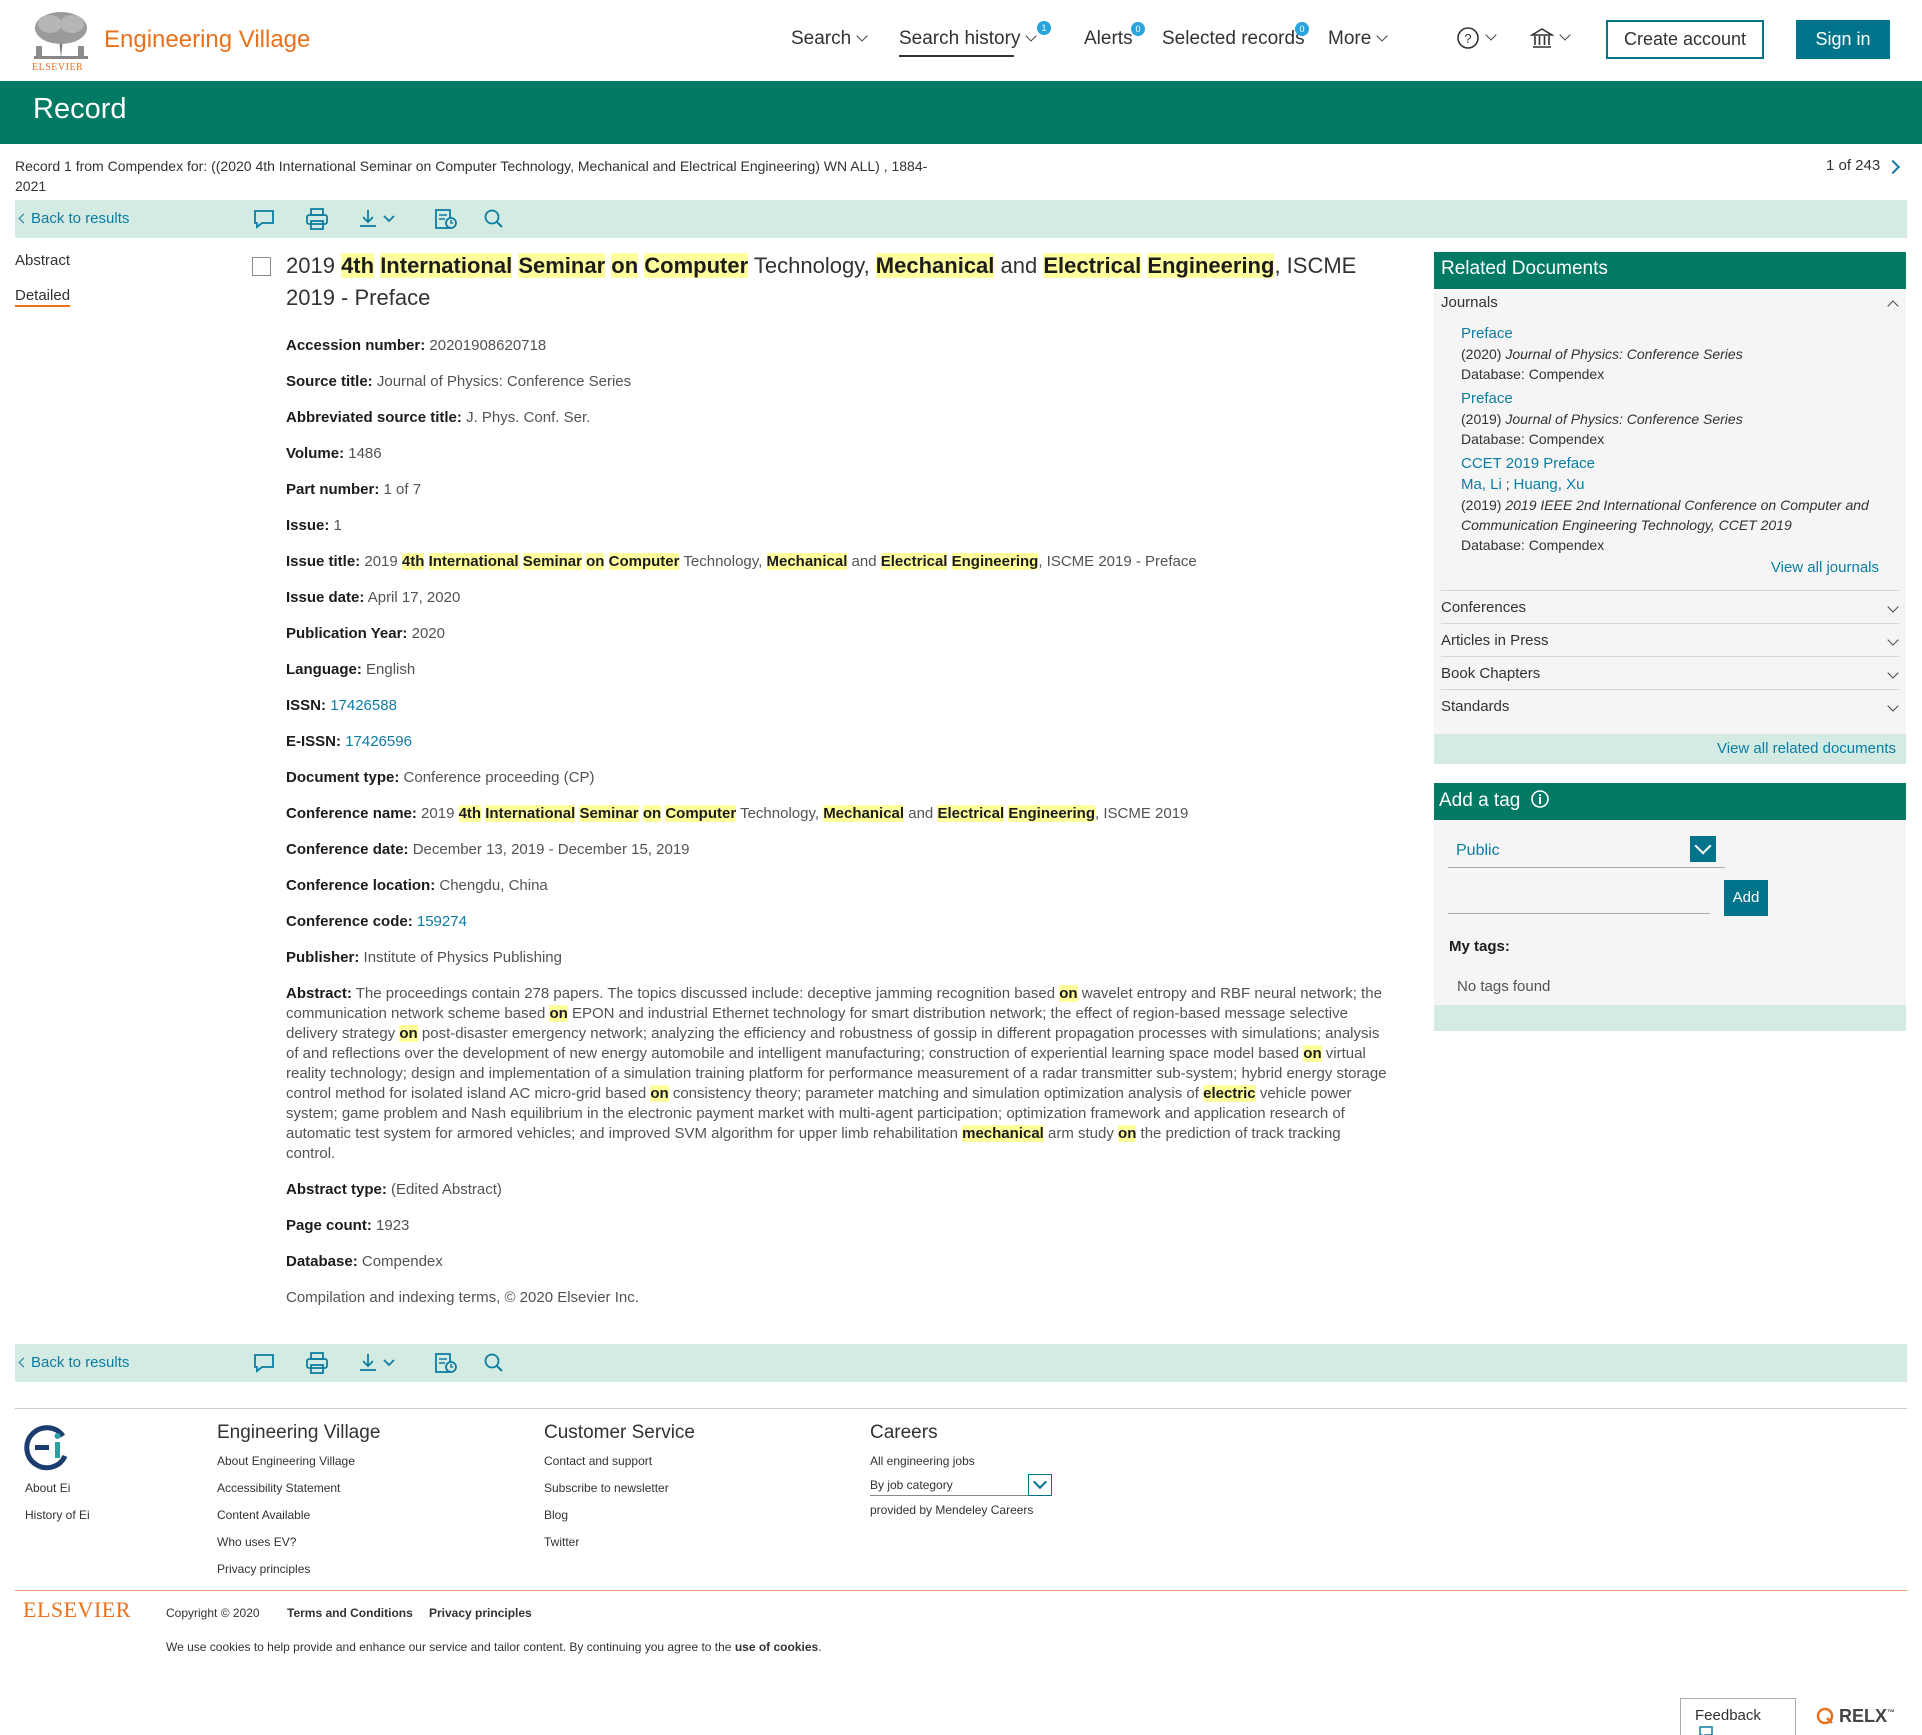  What do you see at coordinates (1746, 898) in the screenshot?
I see `add-tag-button: Add` at bounding box center [1746, 898].